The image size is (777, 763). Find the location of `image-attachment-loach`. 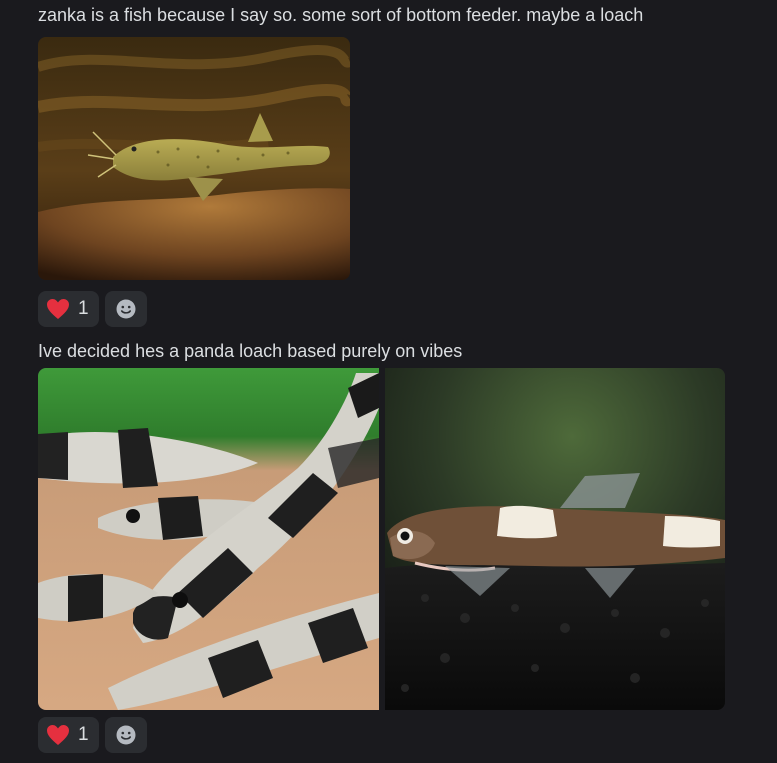

image-attachment-loach is located at coordinates (194, 158).